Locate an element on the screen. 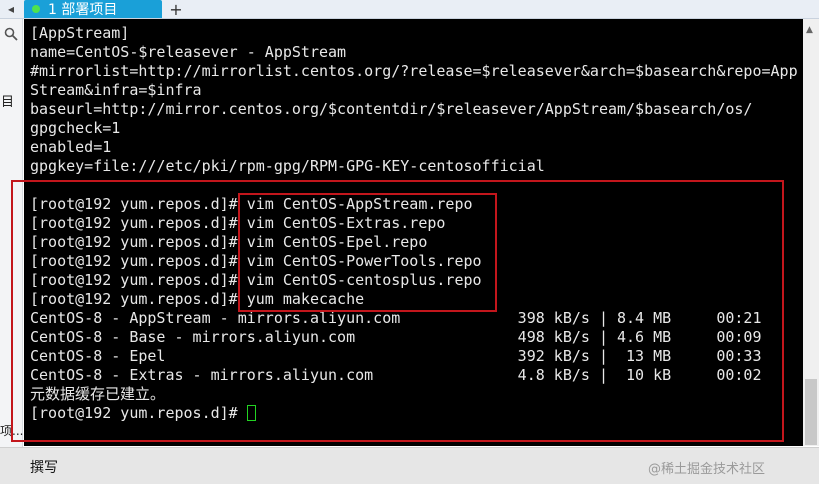  scrollbar-thumb is located at coordinates (811, 412).